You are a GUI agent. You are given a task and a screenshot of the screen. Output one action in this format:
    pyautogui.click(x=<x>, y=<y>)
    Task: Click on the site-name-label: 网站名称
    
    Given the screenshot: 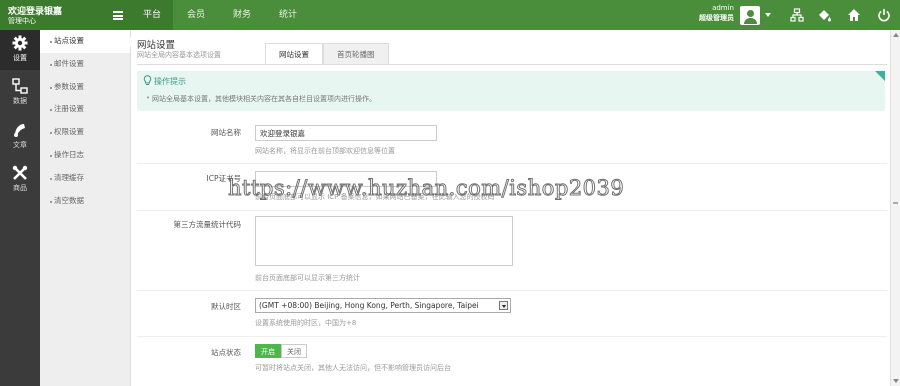 What is the action you would take?
    pyautogui.click(x=226, y=132)
    